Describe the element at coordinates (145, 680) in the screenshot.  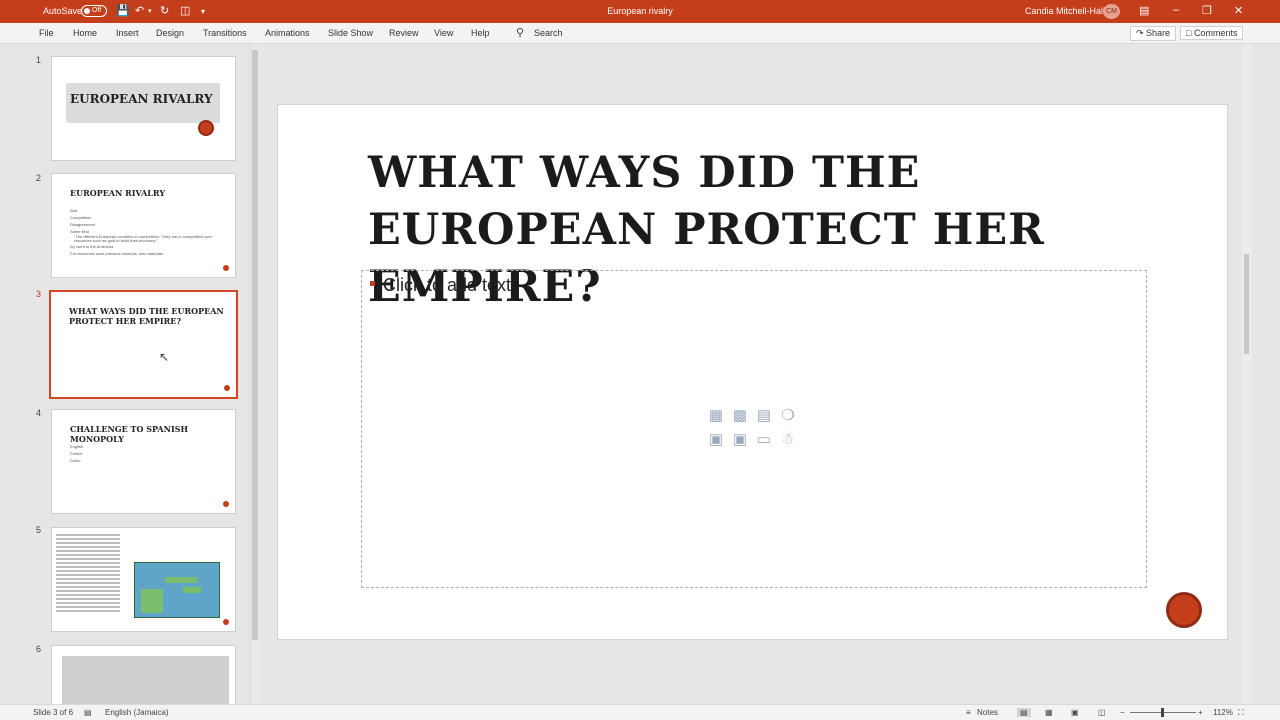
I see `document-photo-image` at that location.